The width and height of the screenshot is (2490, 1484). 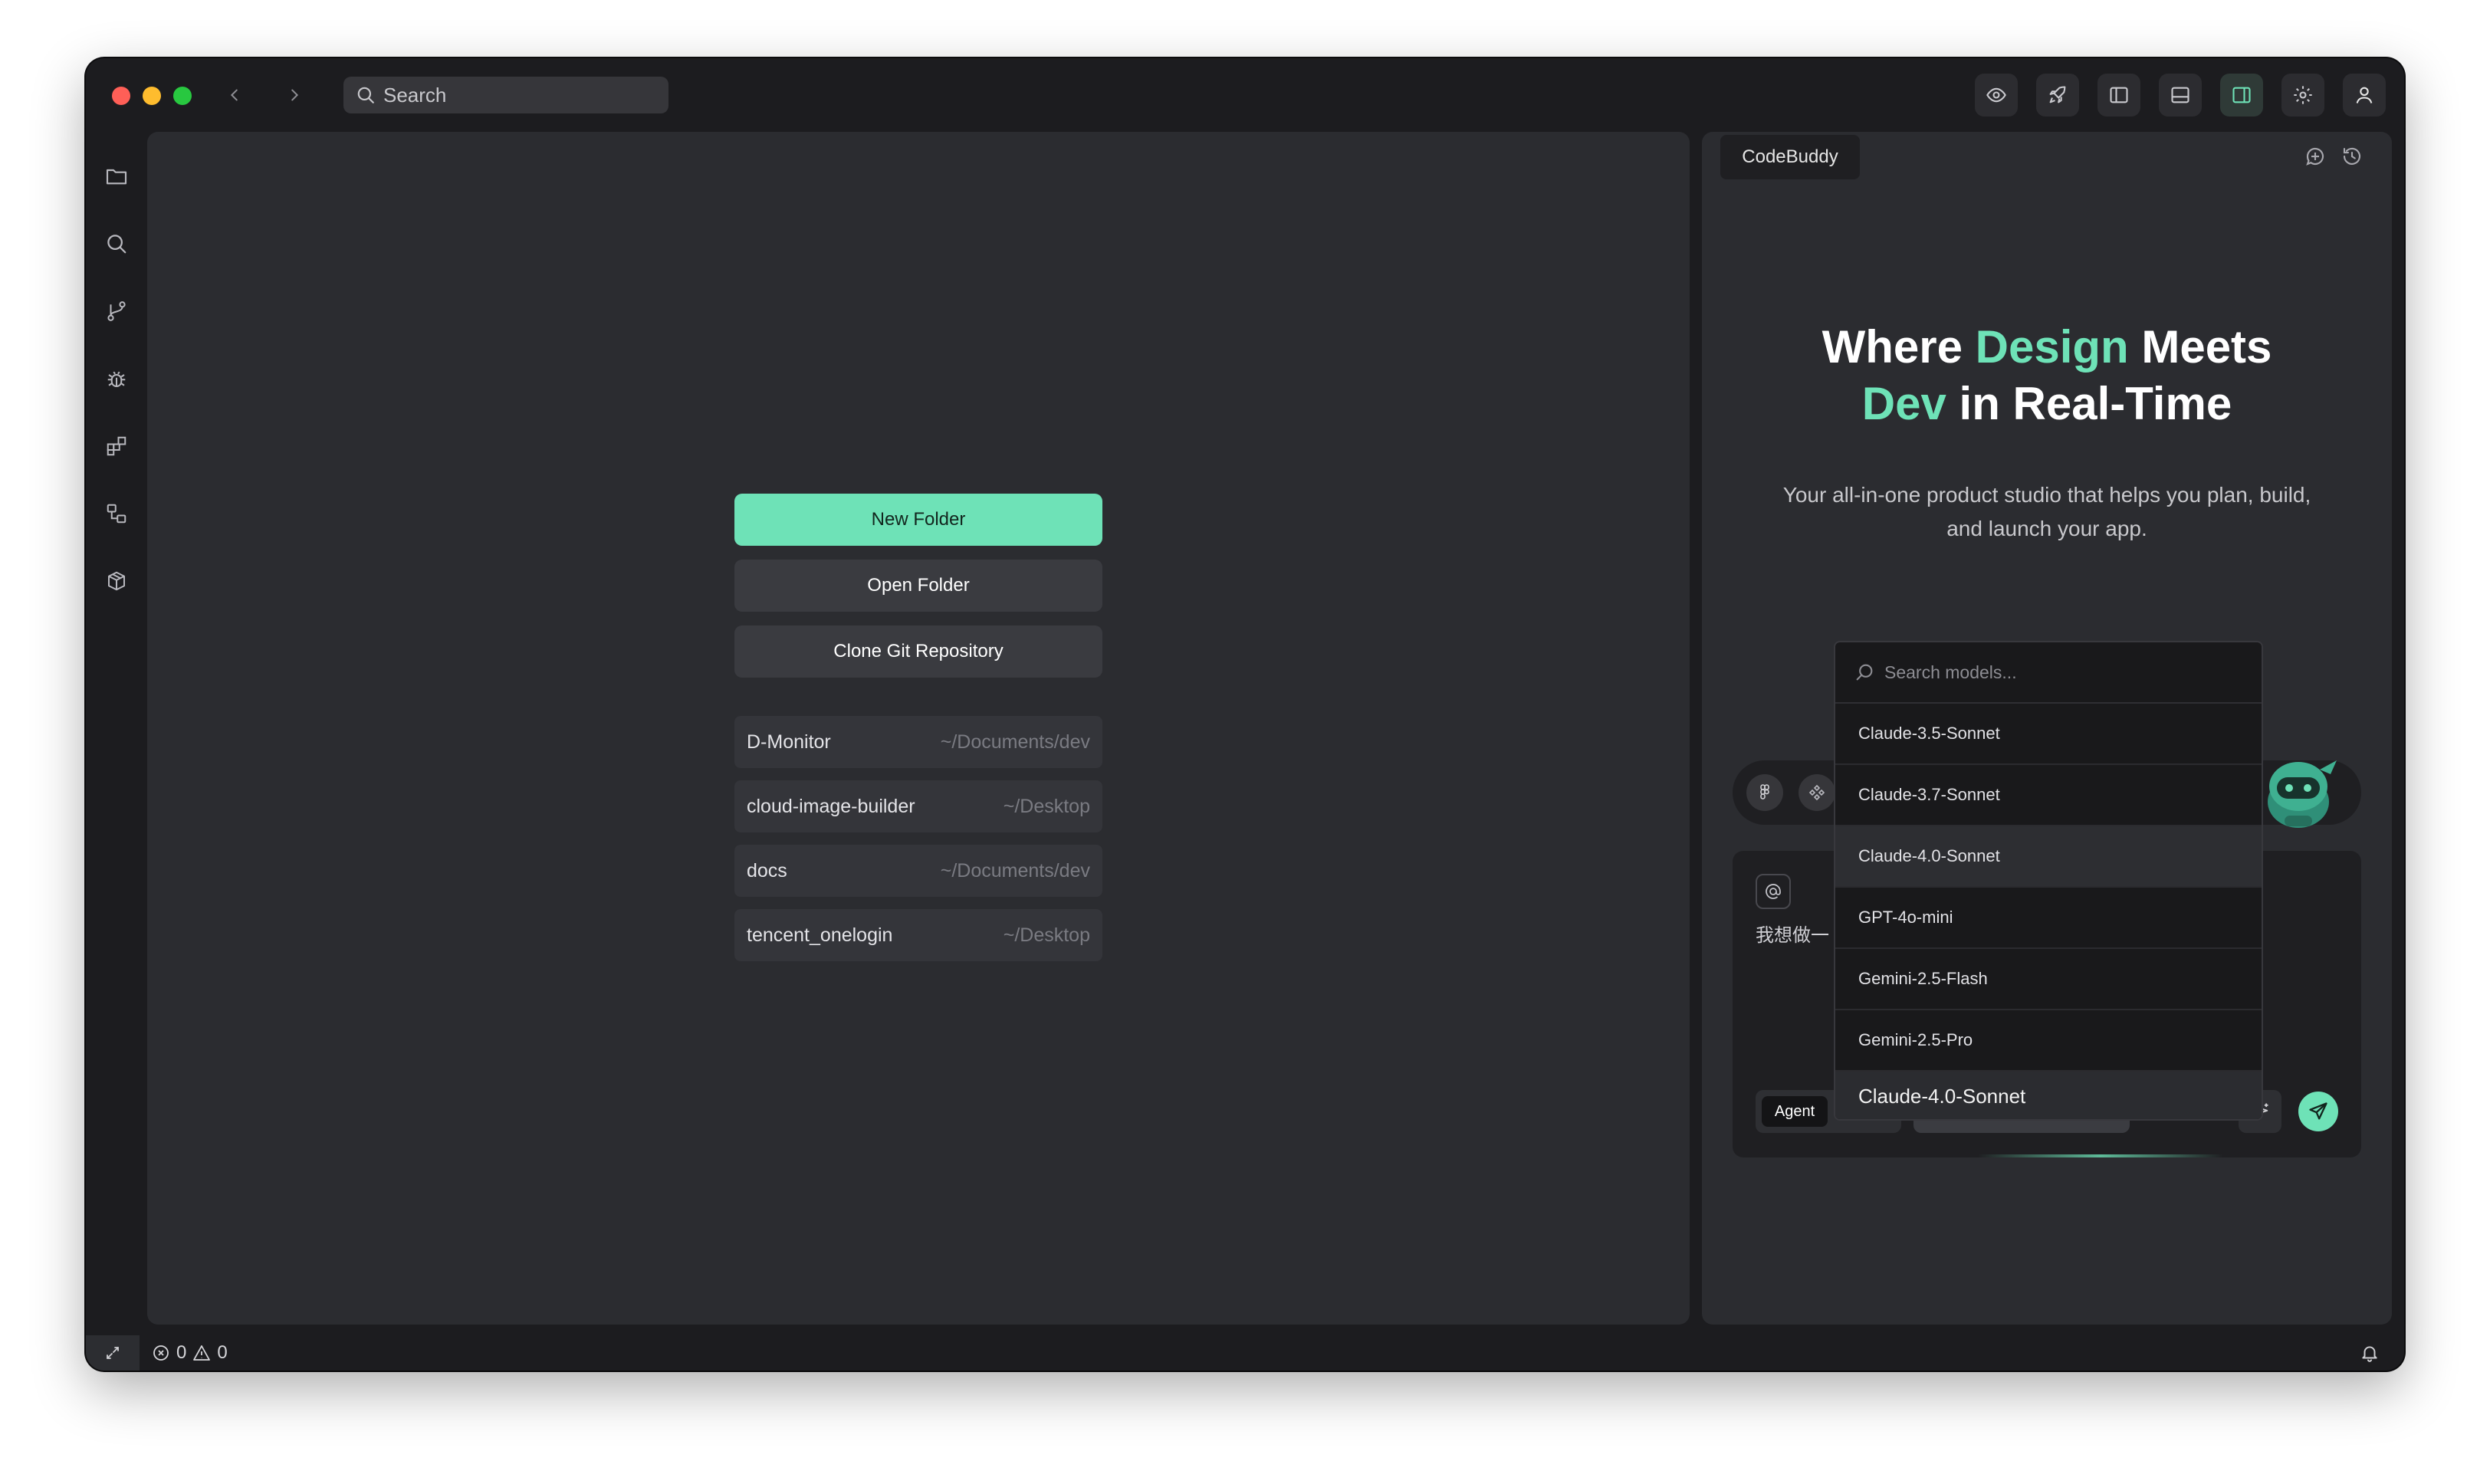 What do you see at coordinates (1795, 1111) in the screenshot?
I see `mode-agent-tab: Agent` at bounding box center [1795, 1111].